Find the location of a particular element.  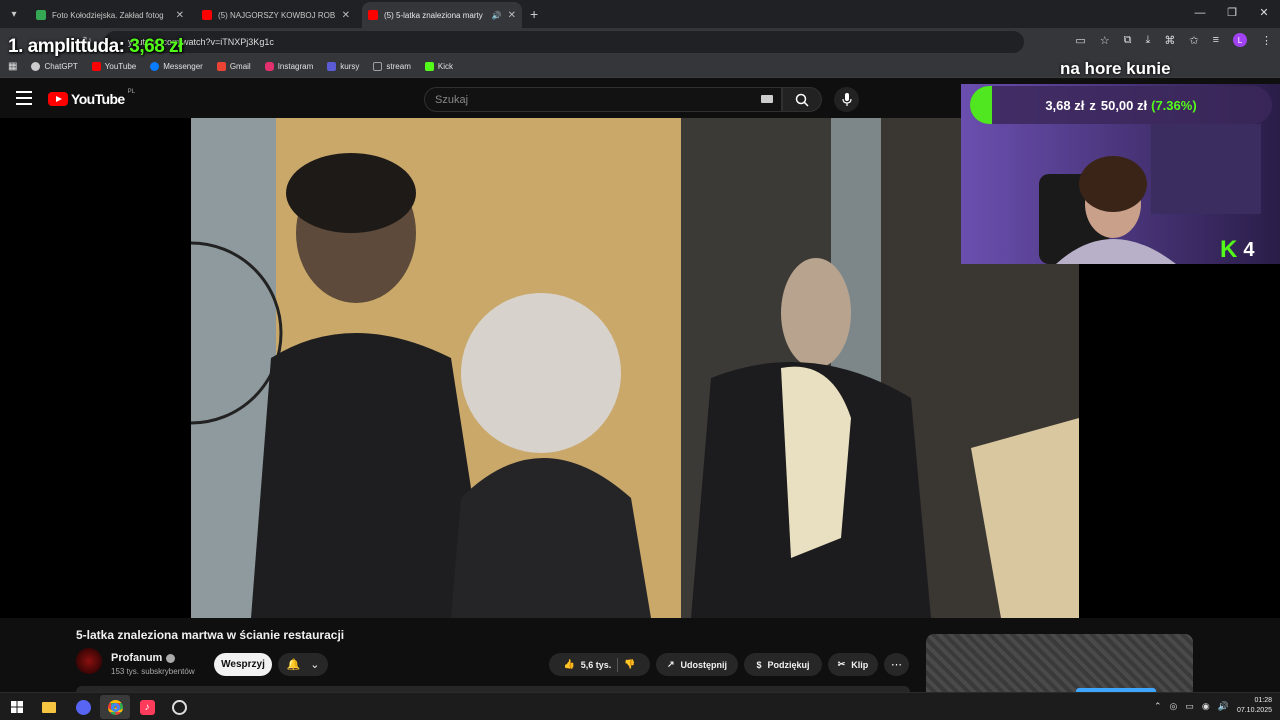

like-count: 5,6 tys. is located at coordinates (596, 664).